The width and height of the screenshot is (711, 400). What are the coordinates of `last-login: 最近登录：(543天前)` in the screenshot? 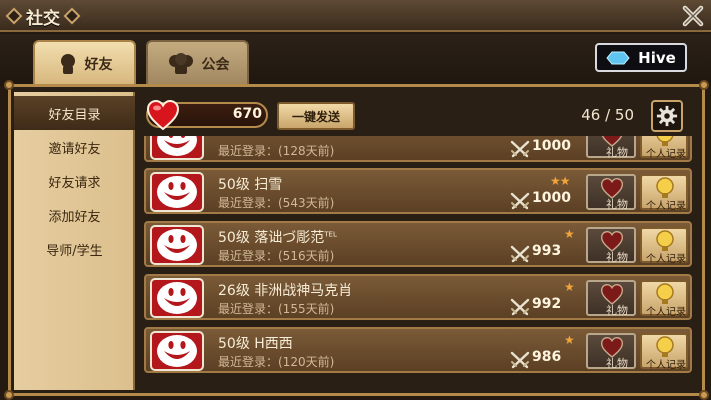 It's located at (276, 203).